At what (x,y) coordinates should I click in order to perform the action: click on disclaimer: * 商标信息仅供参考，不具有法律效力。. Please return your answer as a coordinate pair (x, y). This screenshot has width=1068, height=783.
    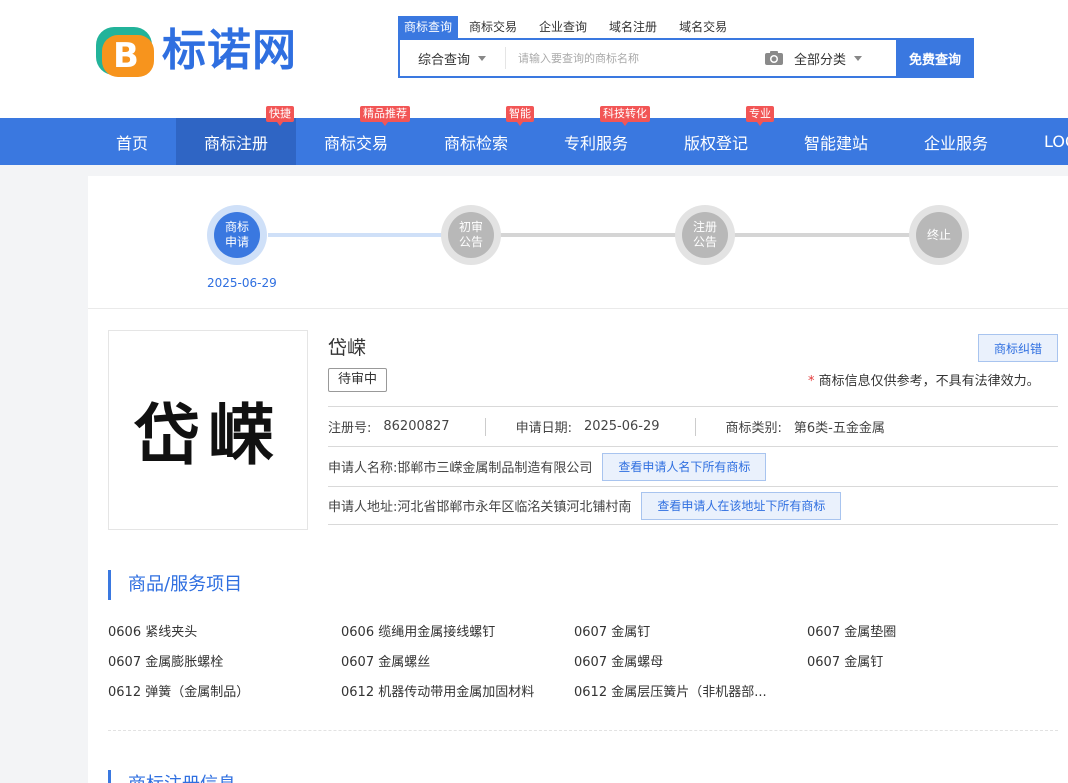
    Looking at the image, I should click on (924, 379).